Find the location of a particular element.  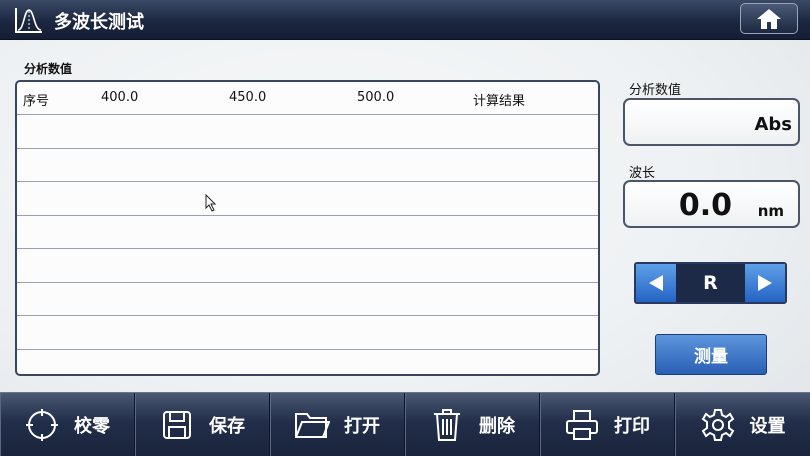

gear-icon is located at coordinates (718, 425).